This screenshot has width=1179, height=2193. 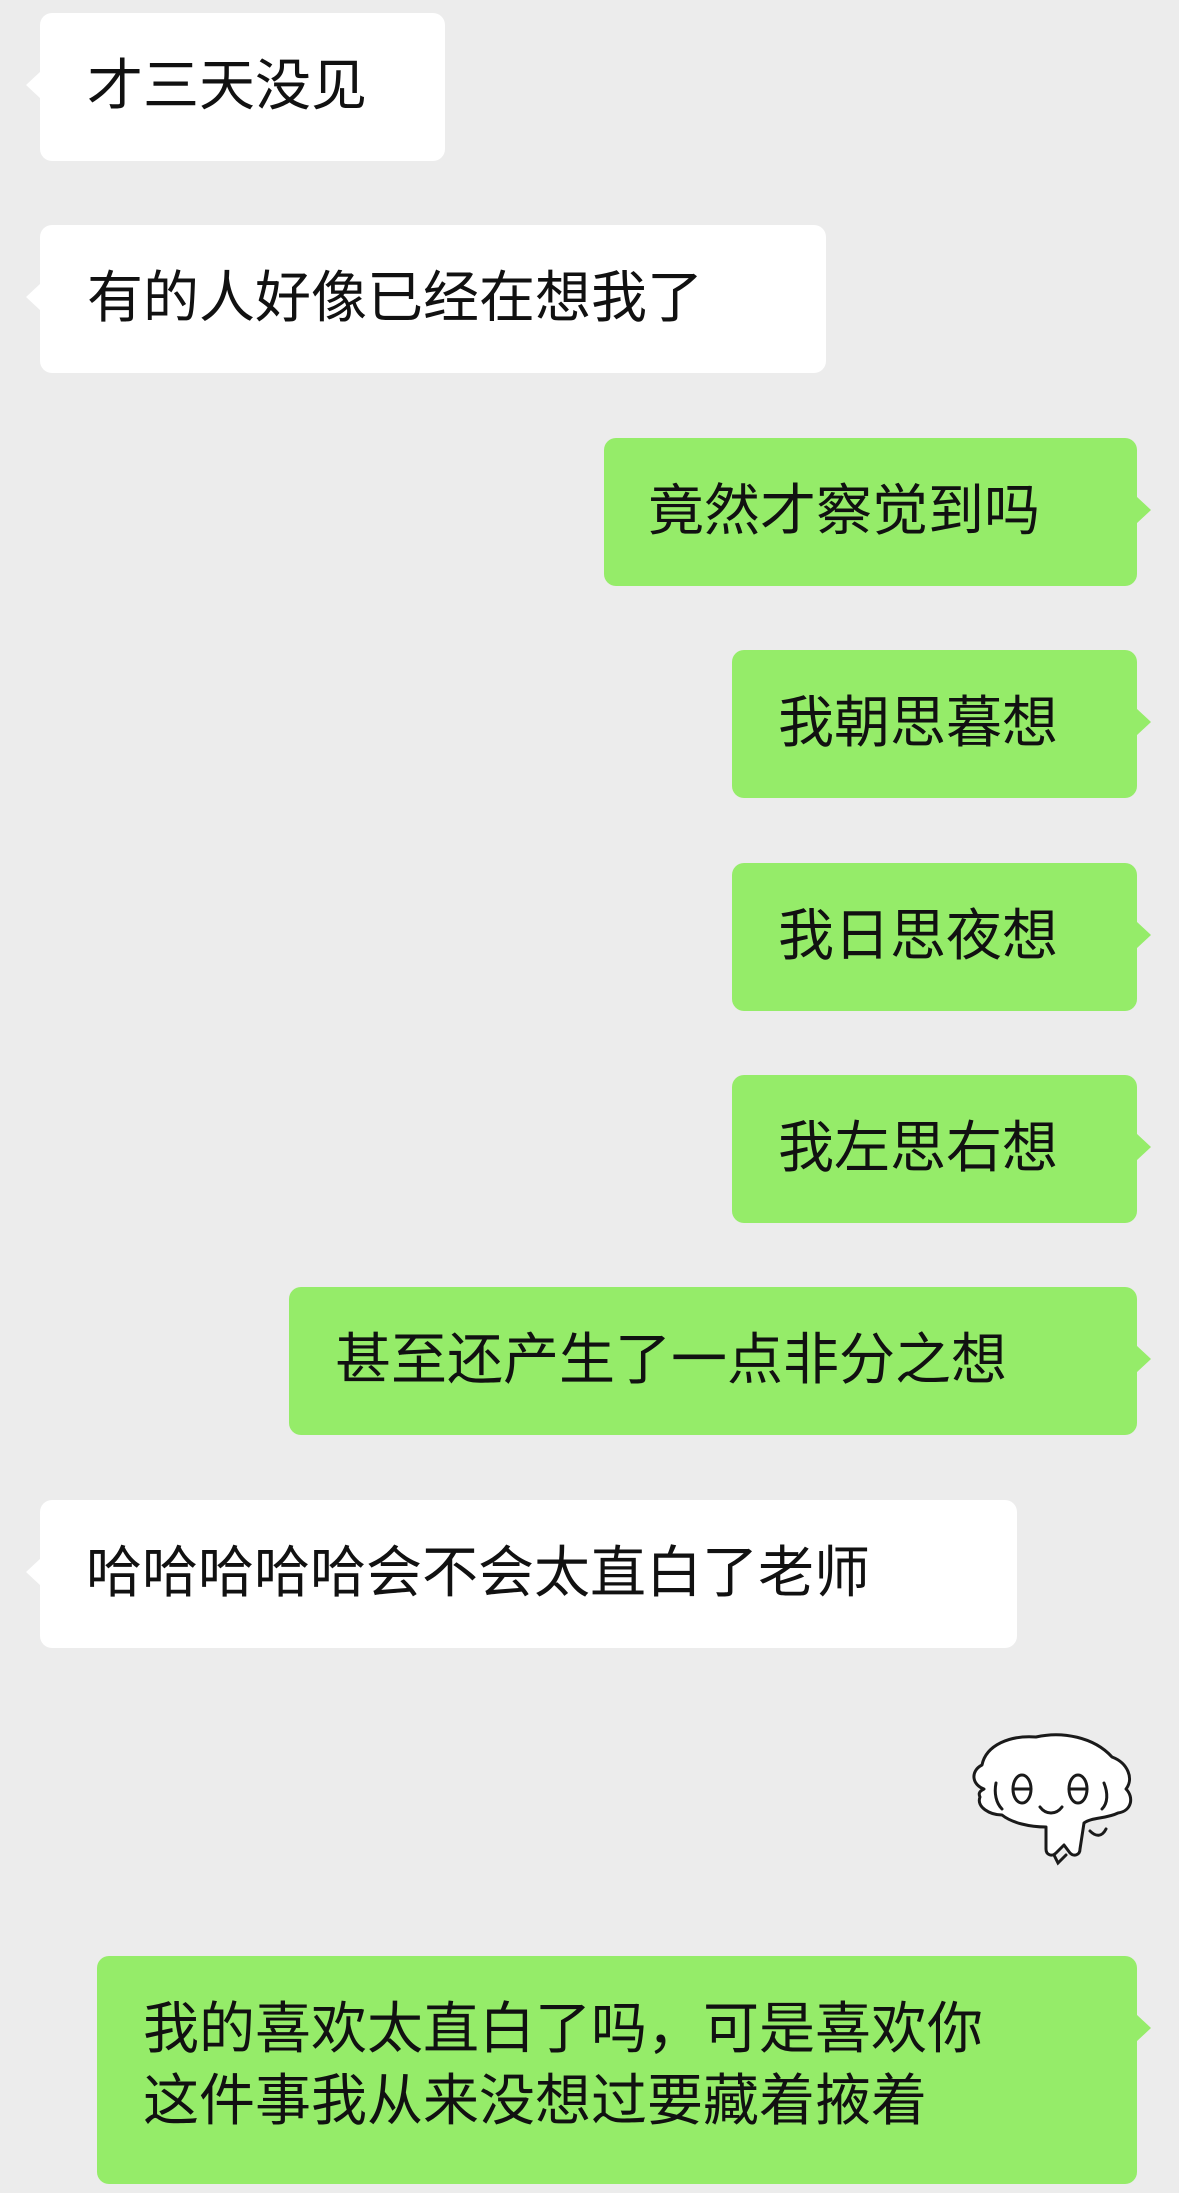 I want to click on outgoing-message-bubble: 甚至还产生了一点非分之想, so click(x=720, y=1361).